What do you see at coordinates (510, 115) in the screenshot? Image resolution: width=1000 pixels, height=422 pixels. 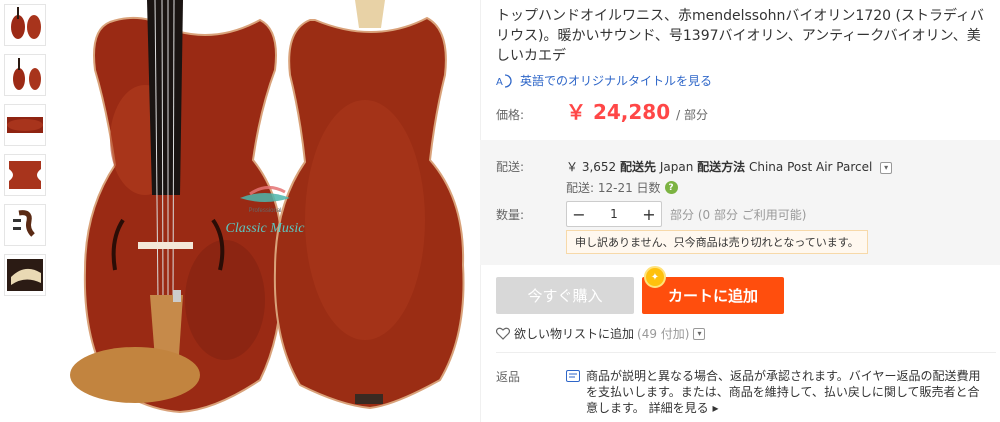 I see `price-label: 価格:` at bounding box center [510, 115].